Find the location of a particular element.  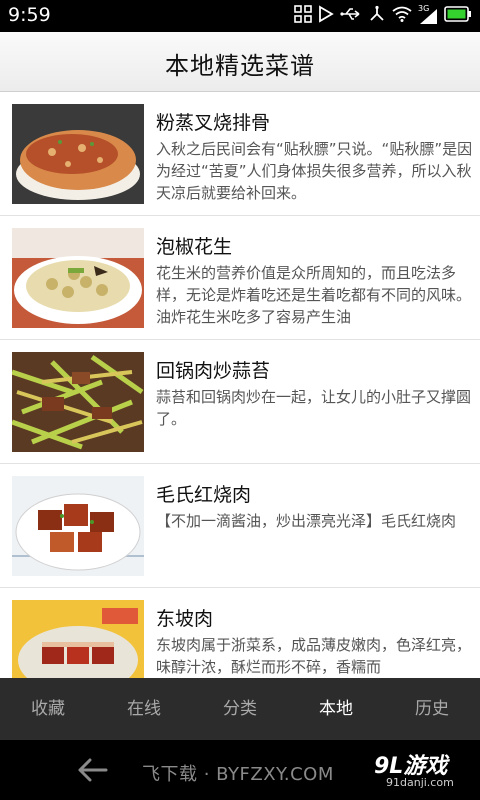

tab-local: 本地 is located at coordinates (336, 709).